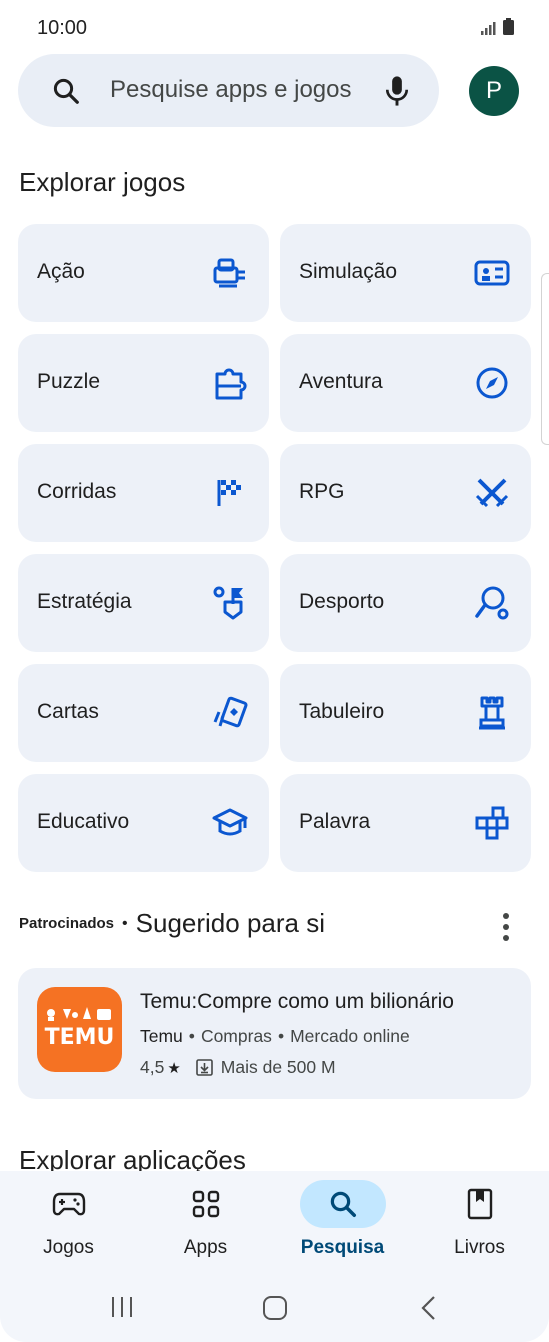 This screenshot has height=1342, width=549. I want to click on category-label: Simulação, so click(348, 271).